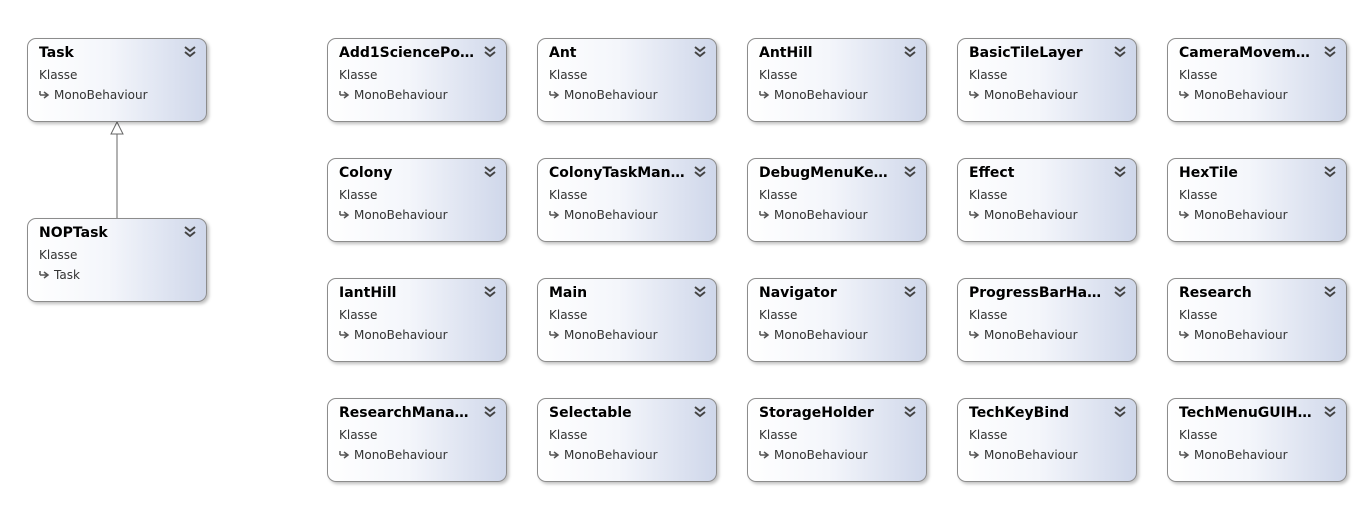  I want to click on class-box: Main Klasse MonoBehaviour, so click(627, 320).